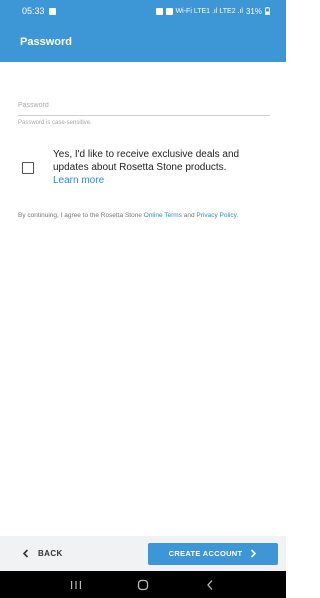 The image size is (320, 598). Describe the element at coordinates (28, 168) in the screenshot. I see `opt-in-checkbox` at that location.